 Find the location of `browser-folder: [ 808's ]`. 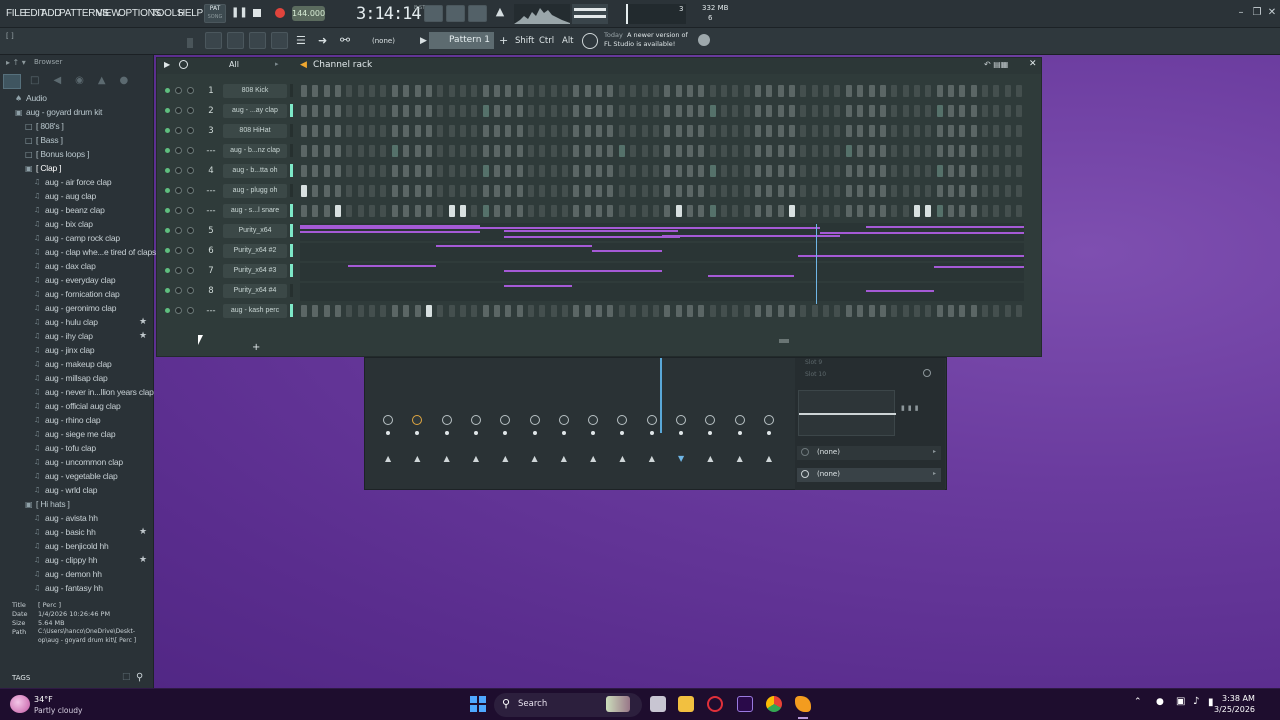

browser-folder: [ 808's ] is located at coordinates (50, 126).